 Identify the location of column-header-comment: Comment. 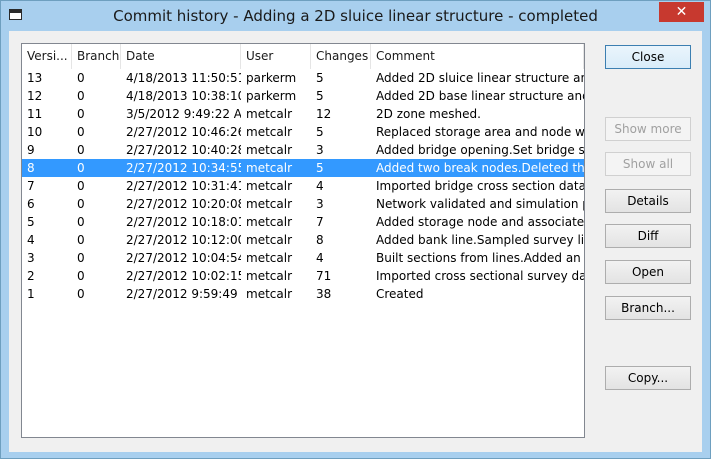
(477, 56).